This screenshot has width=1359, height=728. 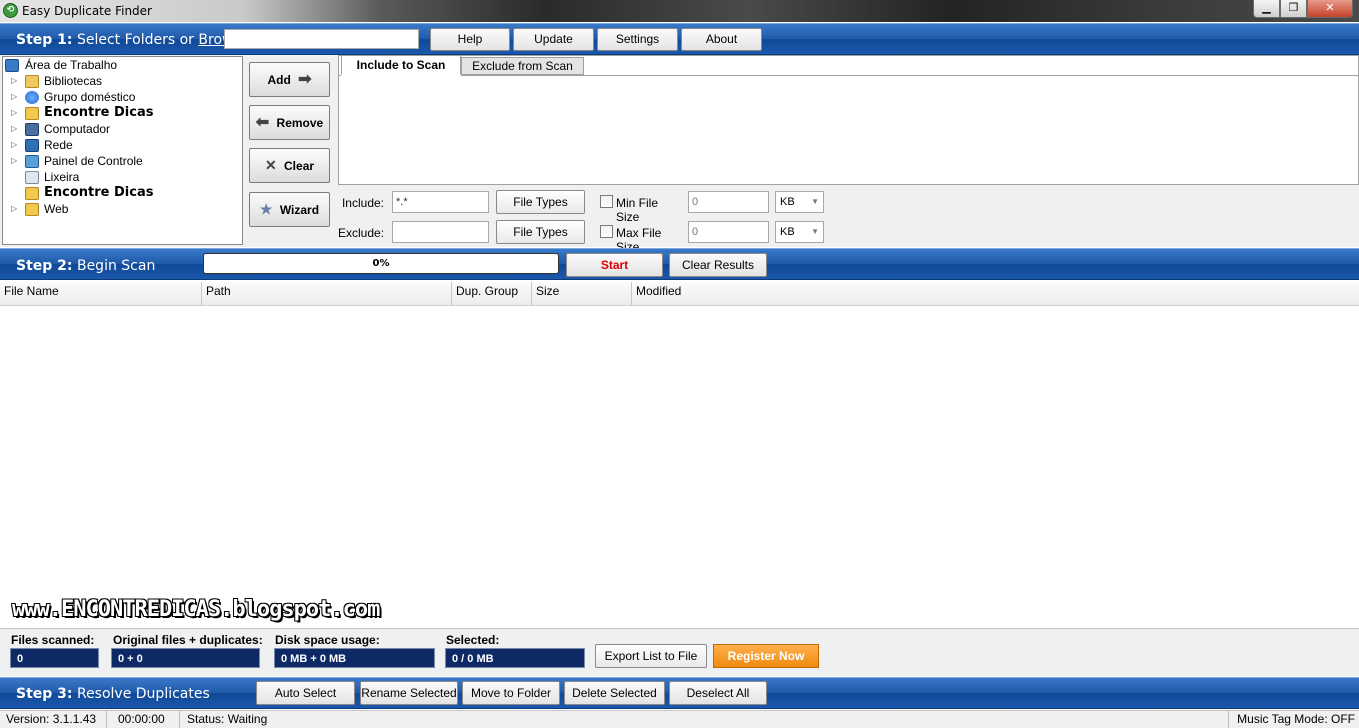 I want to click on add-button: Add ➡, so click(x=289, y=79).